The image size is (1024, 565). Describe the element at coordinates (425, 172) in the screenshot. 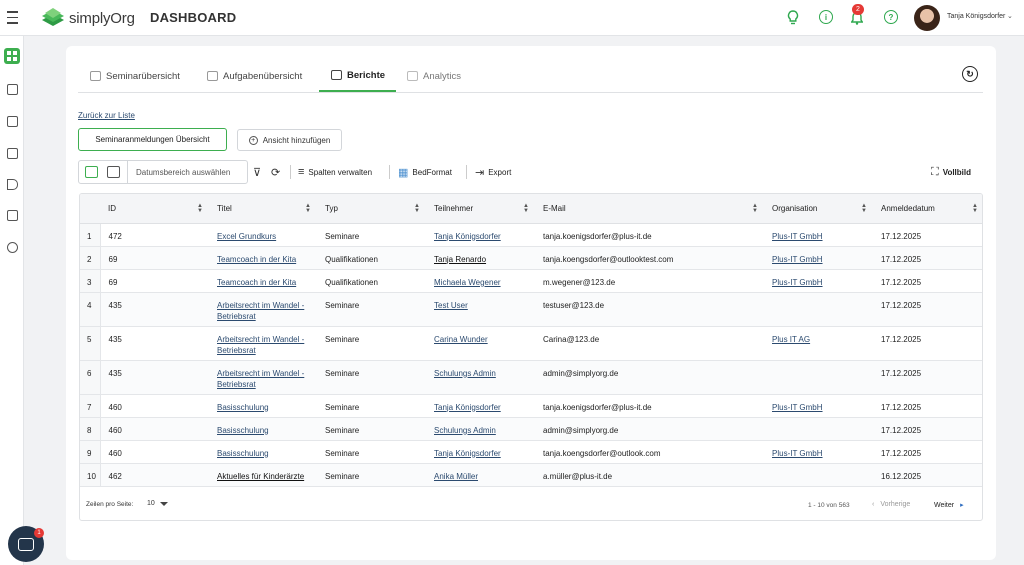

I see `bedformat-button: ▦ BedFormat` at that location.